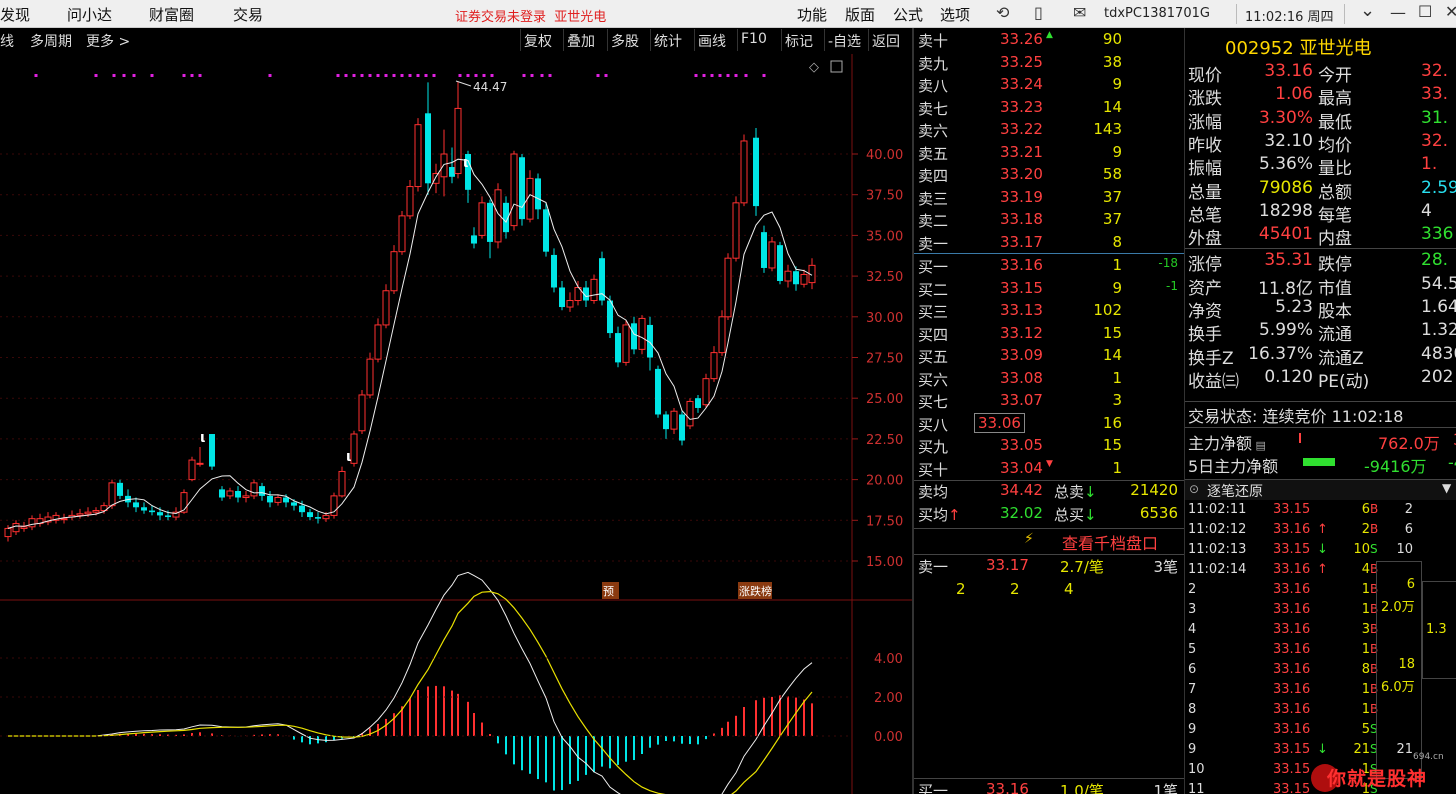 This screenshot has width=1456, height=794. Describe the element at coordinates (1192, 589) in the screenshot. I see `tick-time: 2` at that location.